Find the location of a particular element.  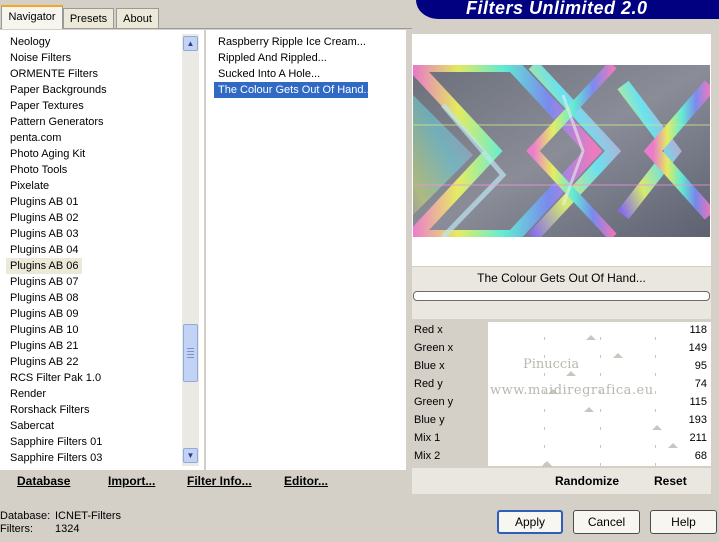

scroll-up-button: ▲ is located at coordinates (190, 43).